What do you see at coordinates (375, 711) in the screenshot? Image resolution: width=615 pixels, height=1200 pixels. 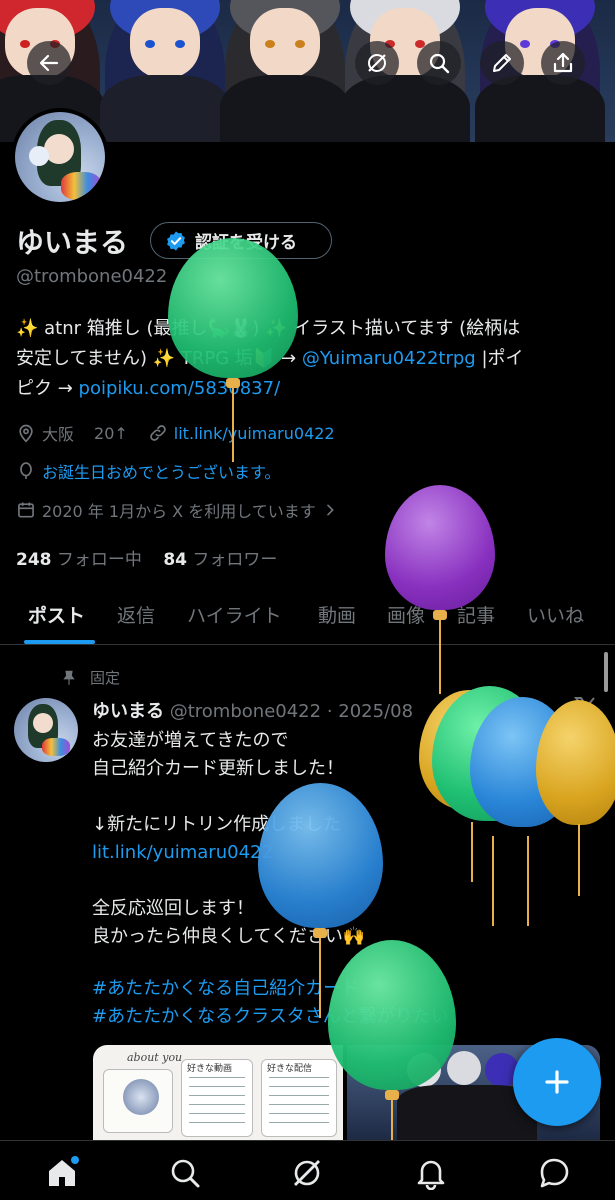 I see `post-date: 2025/08` at bounding box center [375, 711].